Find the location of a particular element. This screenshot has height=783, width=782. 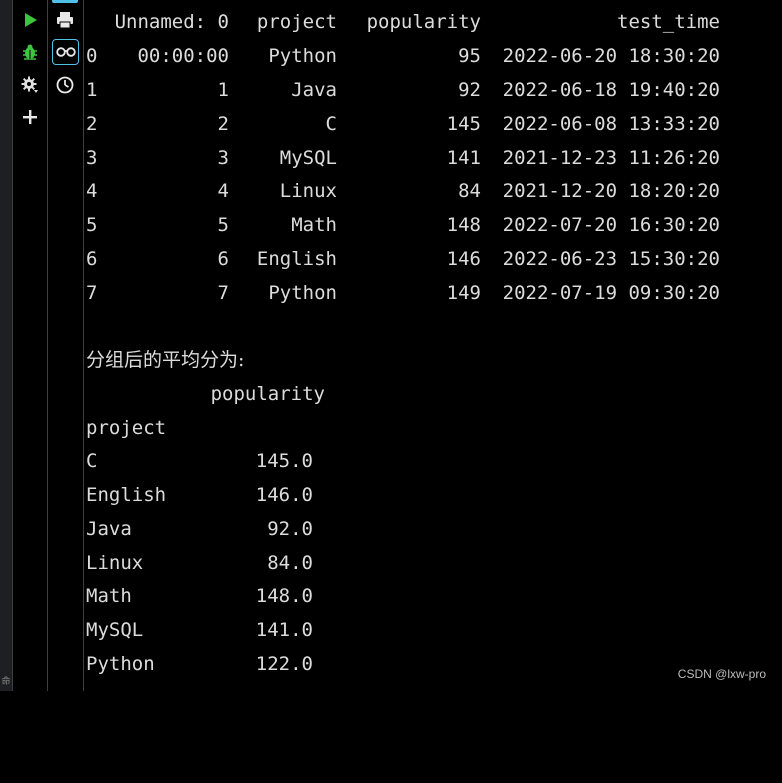

print-button is located at coordinates (65, 20).